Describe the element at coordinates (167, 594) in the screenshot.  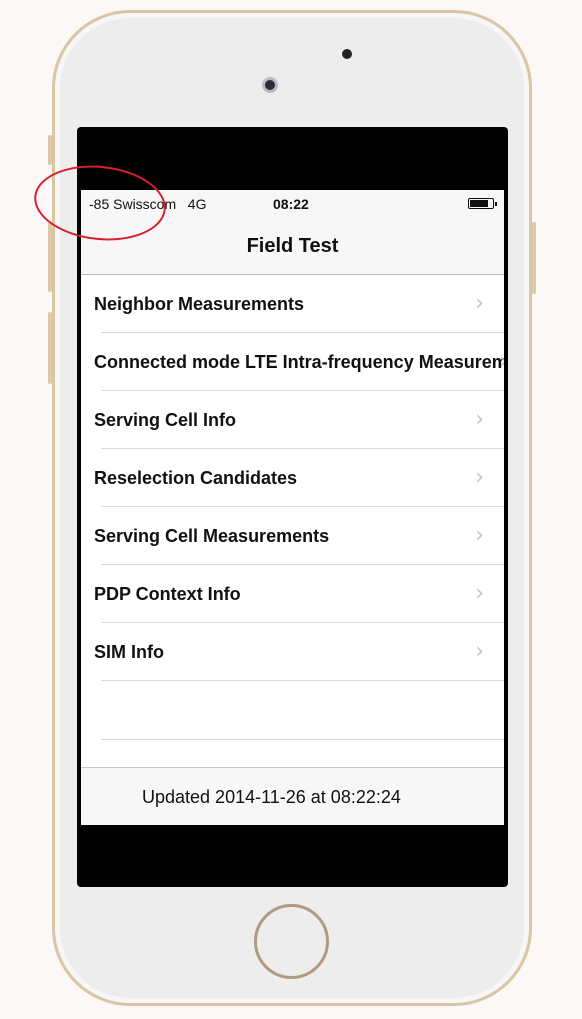
I see `list-item-label: PDP Context Info` at that location.